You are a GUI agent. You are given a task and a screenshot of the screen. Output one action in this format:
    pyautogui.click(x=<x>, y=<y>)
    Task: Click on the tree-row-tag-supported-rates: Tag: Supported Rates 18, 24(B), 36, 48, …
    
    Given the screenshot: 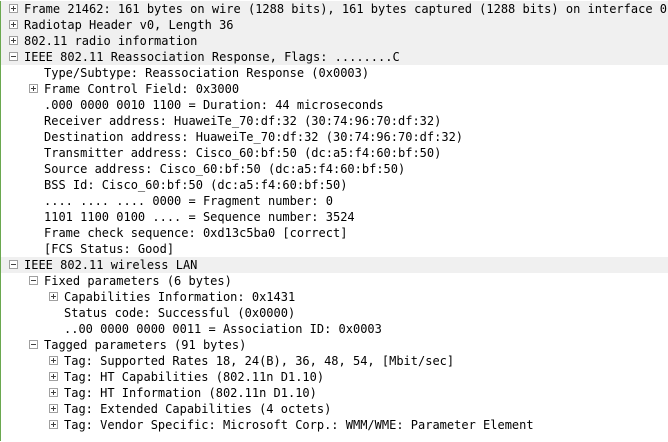 What is the action you would take?
    pyautogui.click(x=334, y=361)
    